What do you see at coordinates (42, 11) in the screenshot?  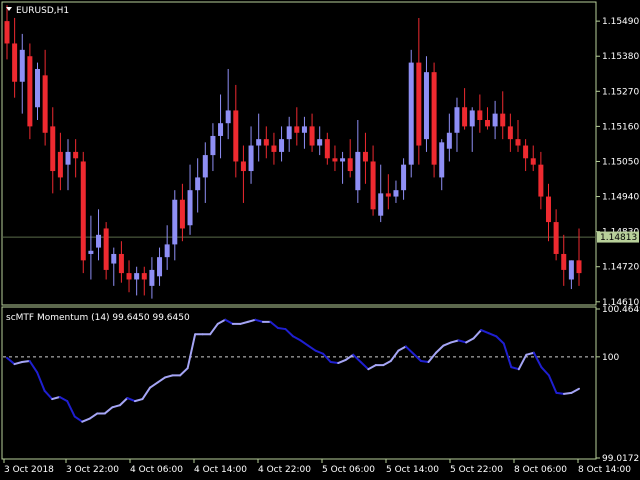 I see `symbol-title: EURUSD,H1` at bounding box center [42, 11].